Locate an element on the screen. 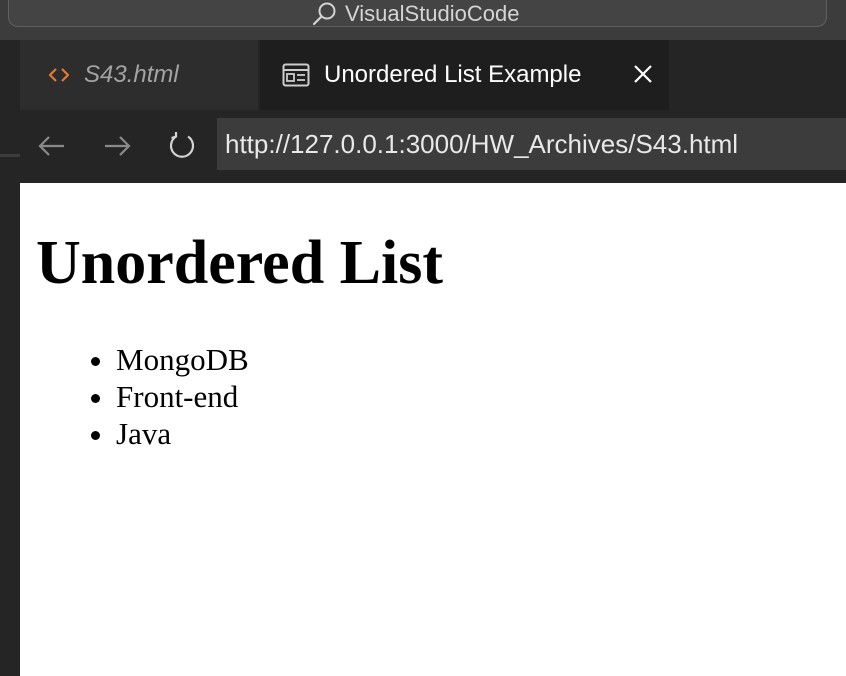  title-bar: VisualStudioCode is located at coordinates (423, 20).